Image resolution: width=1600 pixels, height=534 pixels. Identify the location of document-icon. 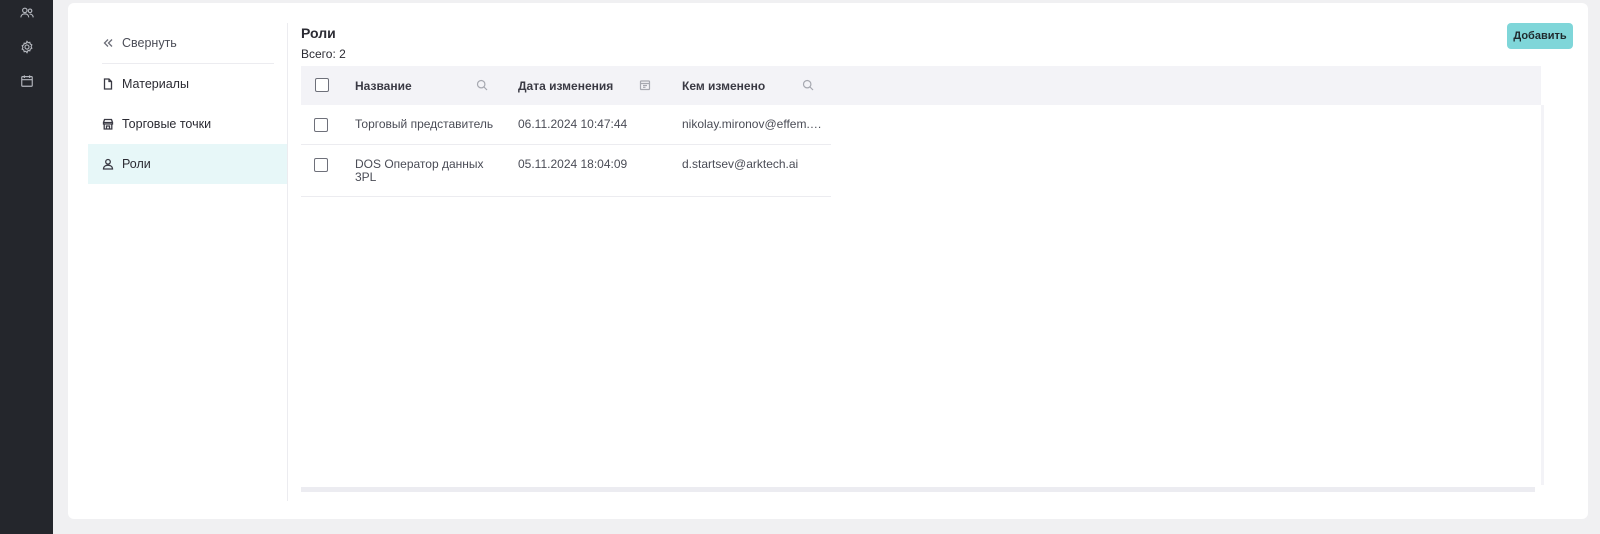
(108, 84).